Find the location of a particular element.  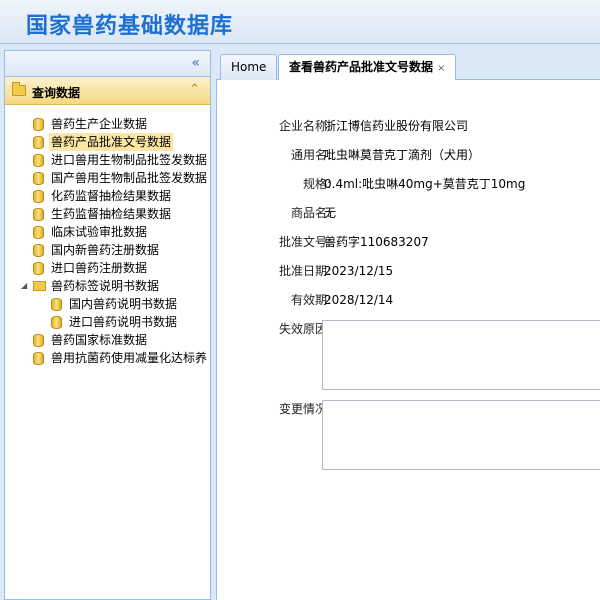

field-value: 兽药字110683207 is located at coordinates (376, 242).